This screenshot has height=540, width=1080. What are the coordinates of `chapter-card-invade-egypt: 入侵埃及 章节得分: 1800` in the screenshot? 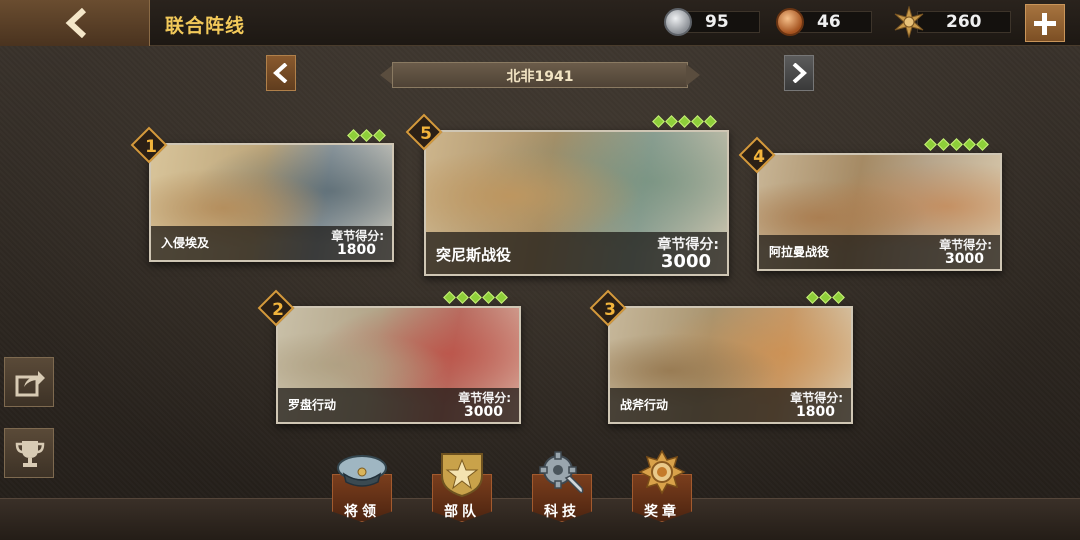 It's located at (271, 202).